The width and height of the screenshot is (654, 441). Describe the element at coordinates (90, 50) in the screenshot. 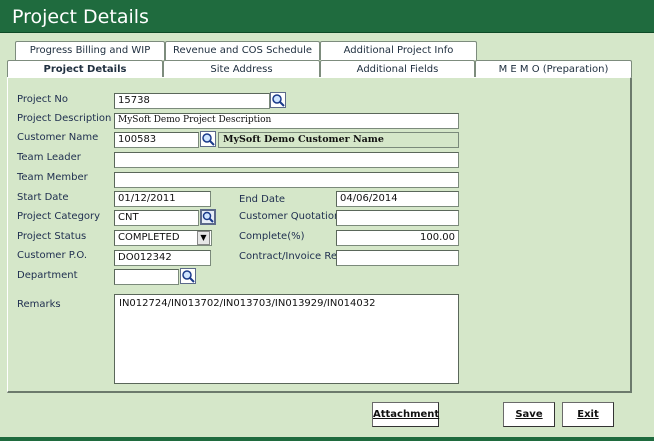

I see `tab-progress-billing: Progress Billing and WIP` at that location.